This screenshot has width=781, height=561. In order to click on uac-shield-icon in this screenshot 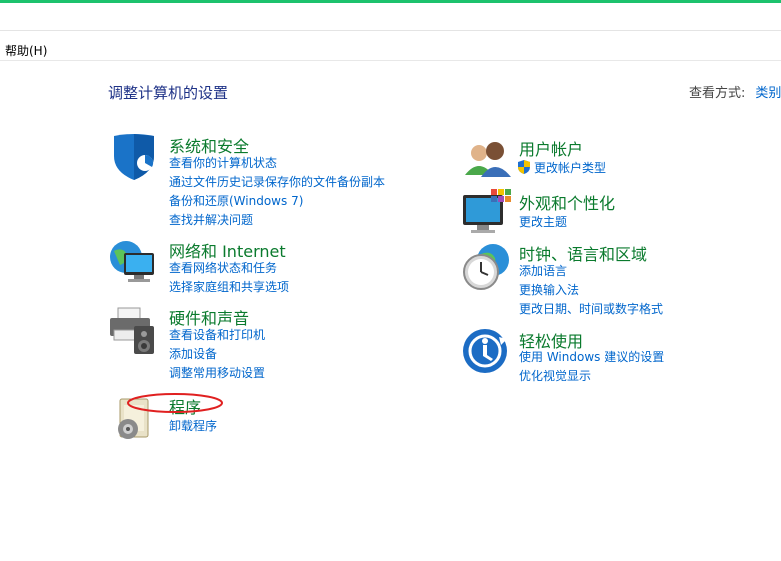, I will do `click(524, 167)`.